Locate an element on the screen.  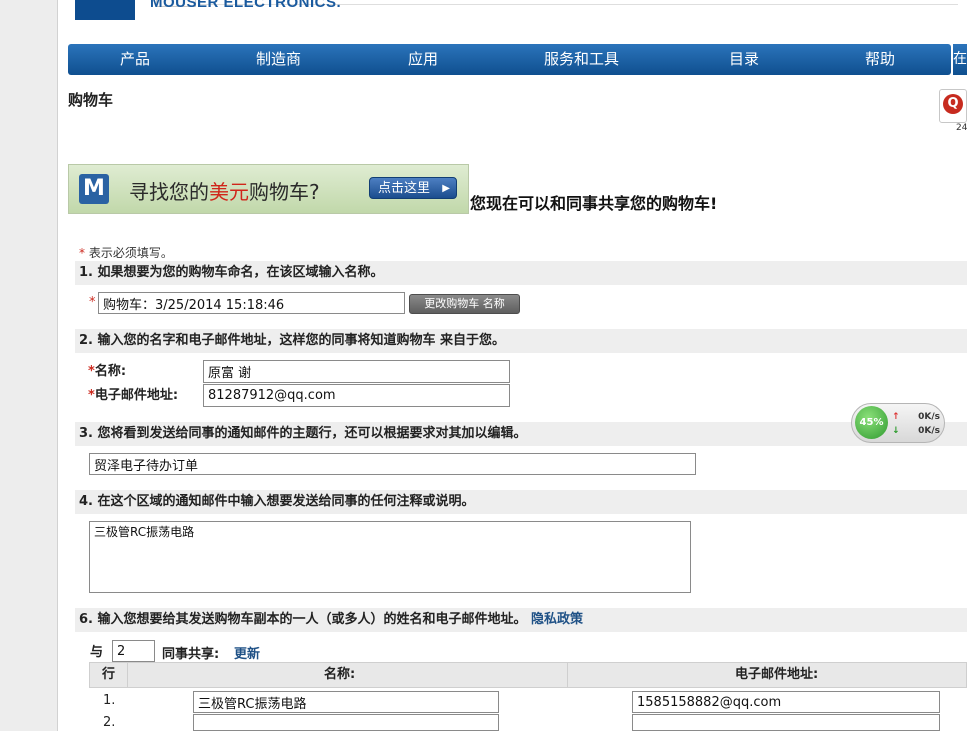
banner-text-highlight: 美元 is located at coordinates (229, 192).